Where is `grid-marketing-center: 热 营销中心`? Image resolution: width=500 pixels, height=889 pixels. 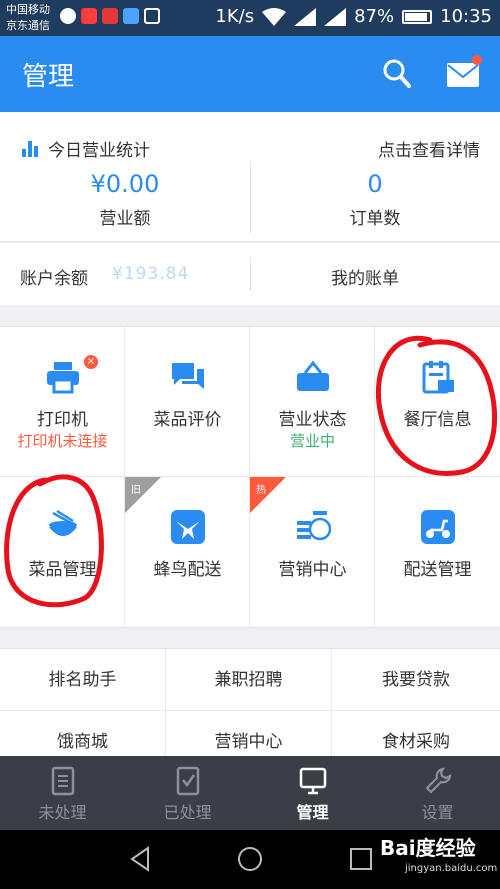
grid-marketing-center: 热 营销中心 is located at coordinates (312, 552).